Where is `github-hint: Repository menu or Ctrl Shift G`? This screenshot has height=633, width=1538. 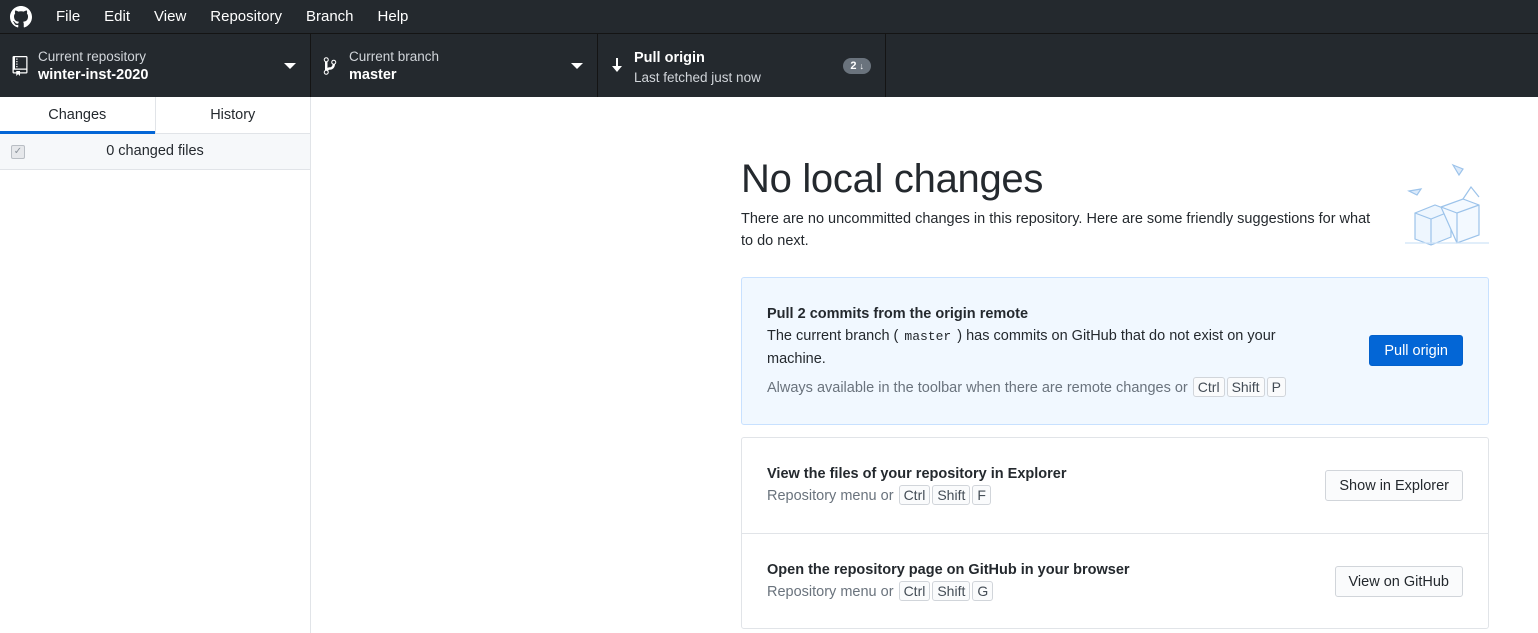
github-hint: Repository menu or Ctrl Shift G is located at coordinates (948, 591).